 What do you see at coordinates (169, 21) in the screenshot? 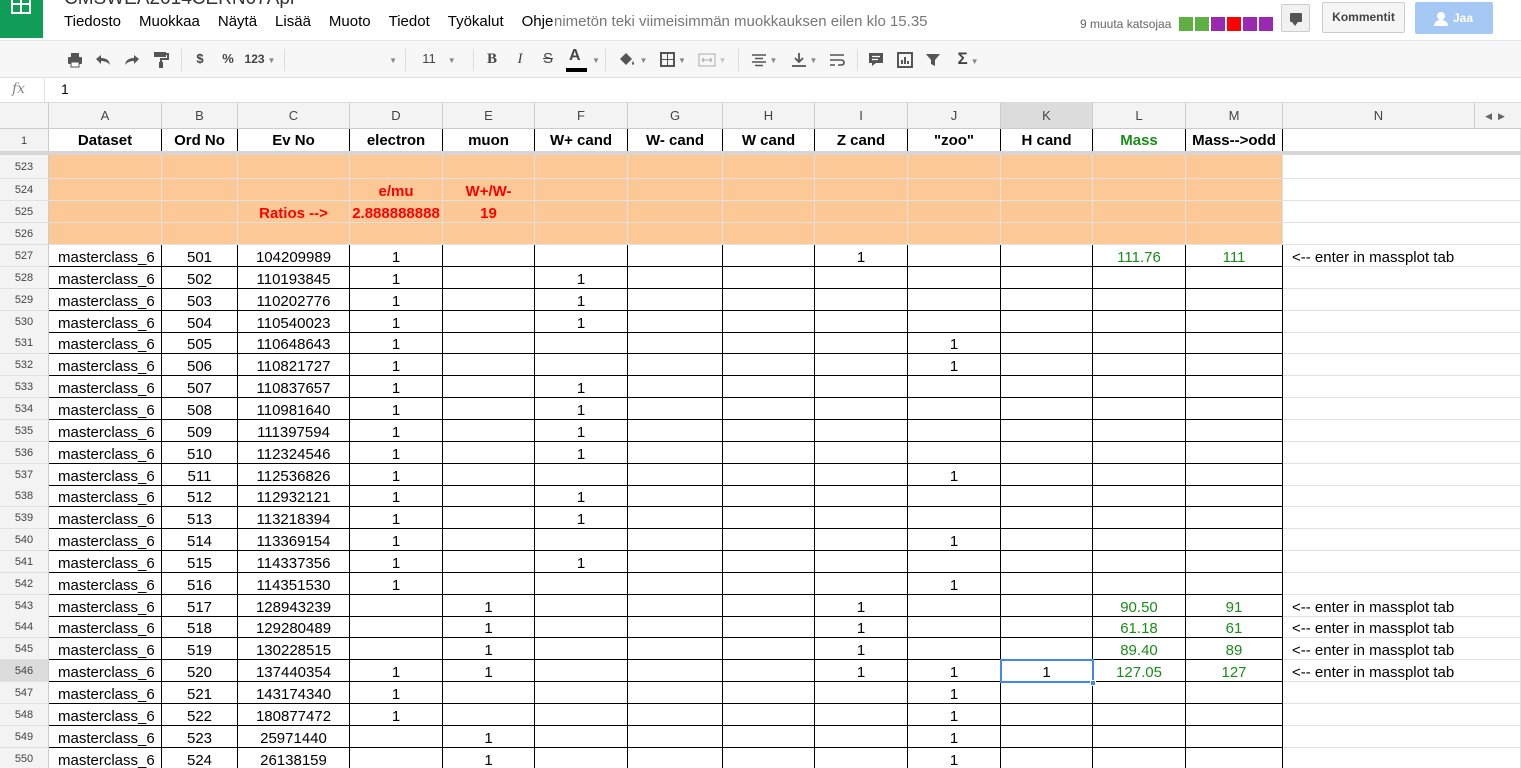
I see `menu-item-2: Muokkaa` at bounding box center [169, 21].